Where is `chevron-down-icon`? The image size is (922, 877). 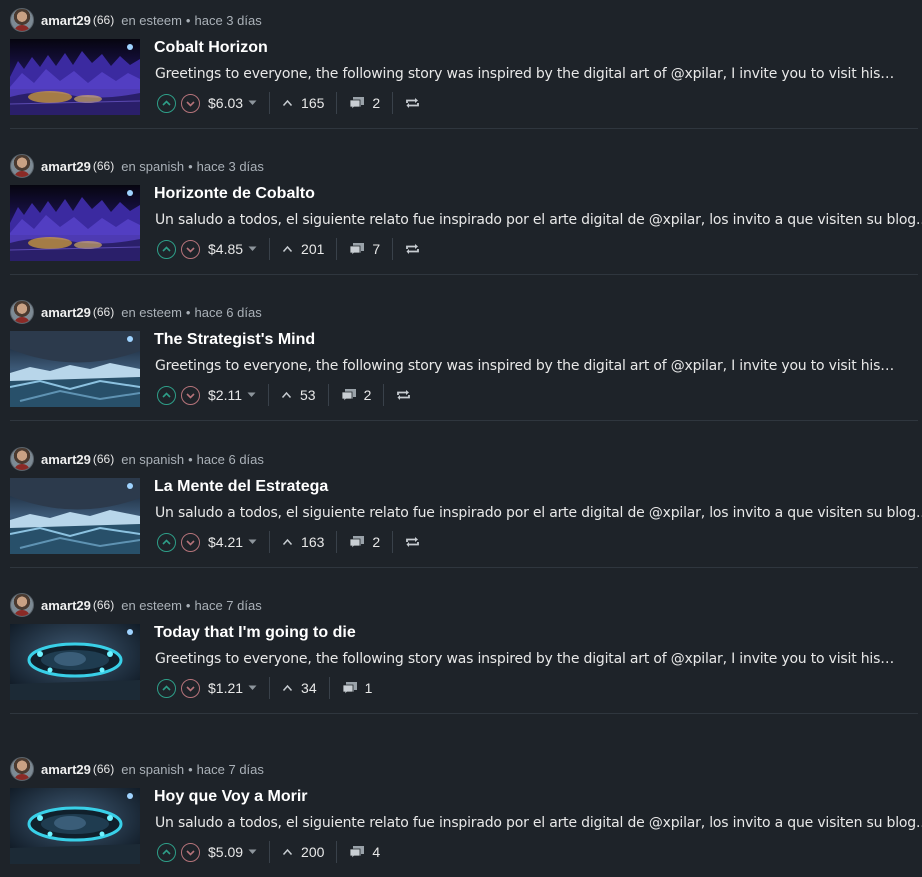 chevron-down-icon is located at coordinates (190, 395).